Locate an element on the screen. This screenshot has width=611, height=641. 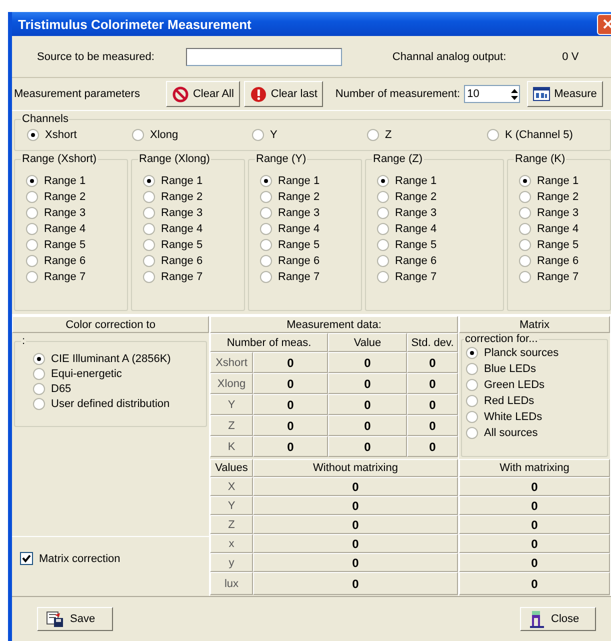
radio-option: User defined distribution is located at coordinates (116, 403).